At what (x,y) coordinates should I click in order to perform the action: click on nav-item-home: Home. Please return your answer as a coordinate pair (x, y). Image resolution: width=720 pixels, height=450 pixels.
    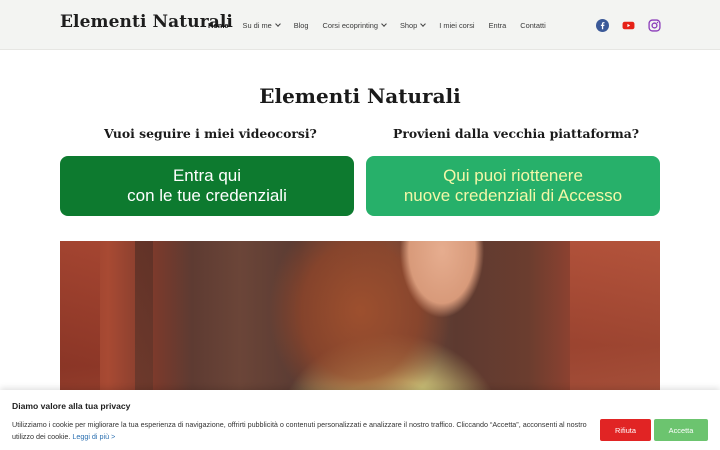
    Looking at the image, I should click on (218, 25).